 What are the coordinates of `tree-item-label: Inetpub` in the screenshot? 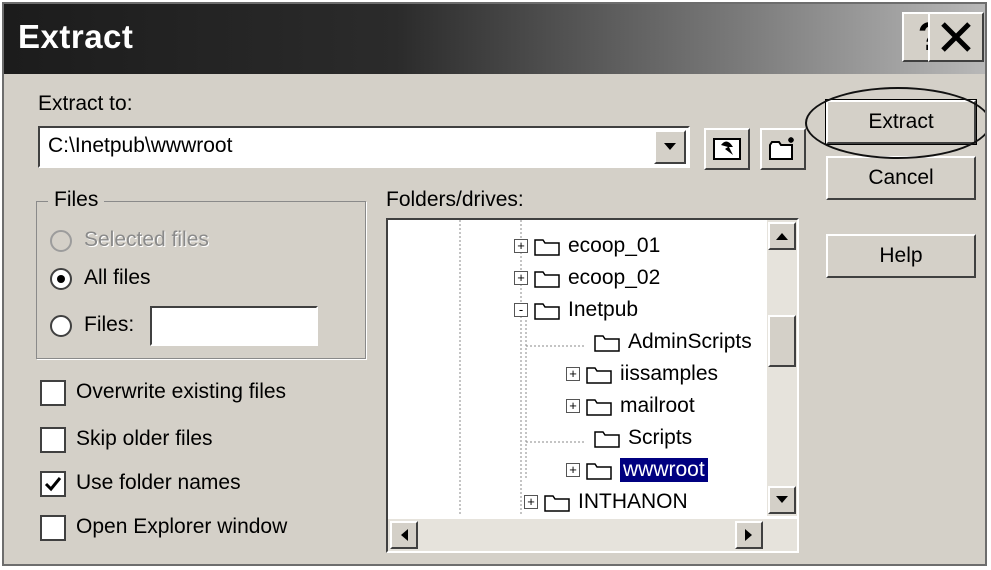 It's located at (603, 309).